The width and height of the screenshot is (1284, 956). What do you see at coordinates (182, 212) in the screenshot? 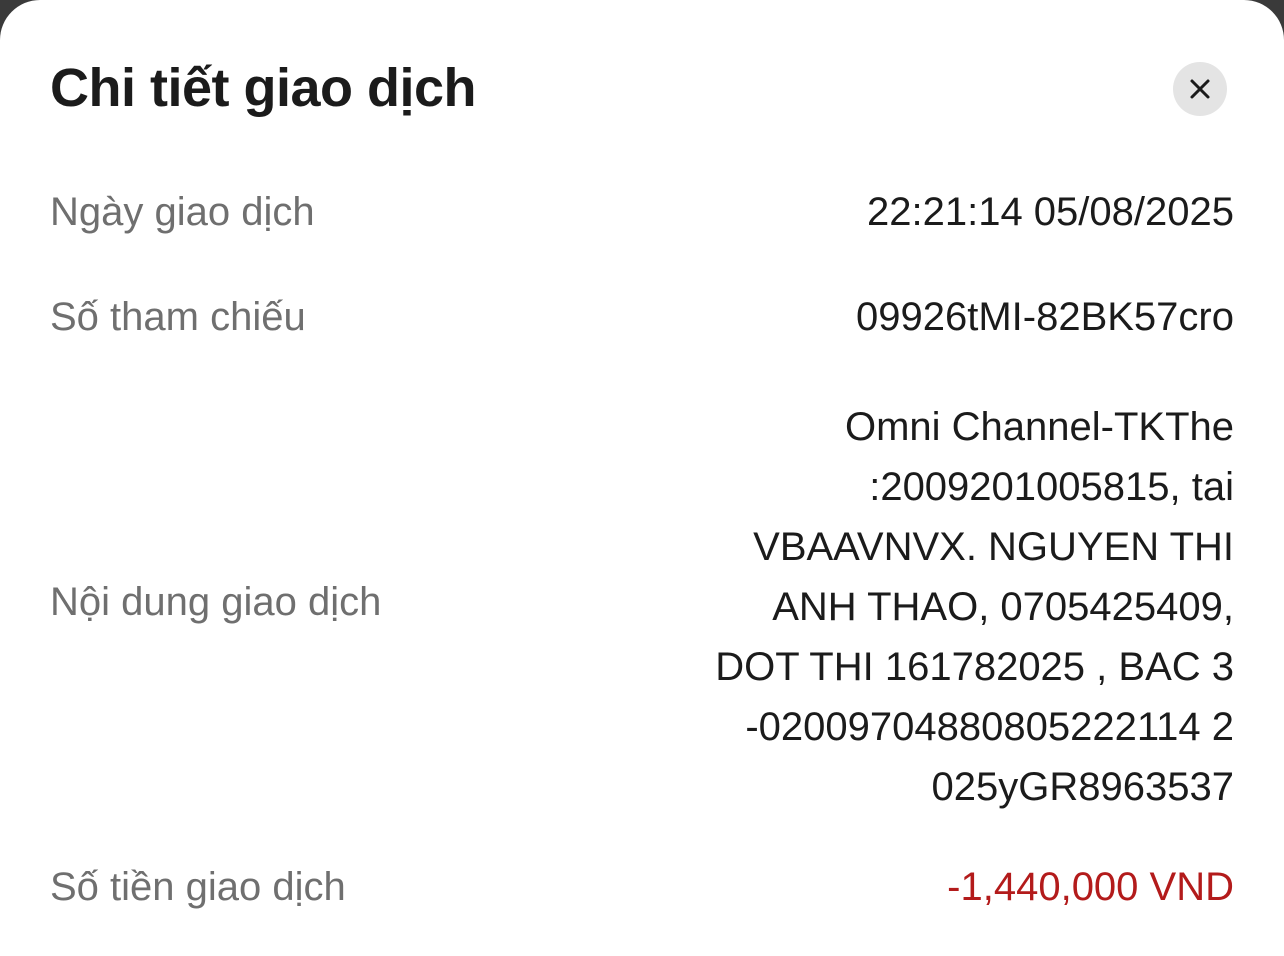
I see `transaction-date-label: Ngày giao dịch` at bounding box center [182, 212].